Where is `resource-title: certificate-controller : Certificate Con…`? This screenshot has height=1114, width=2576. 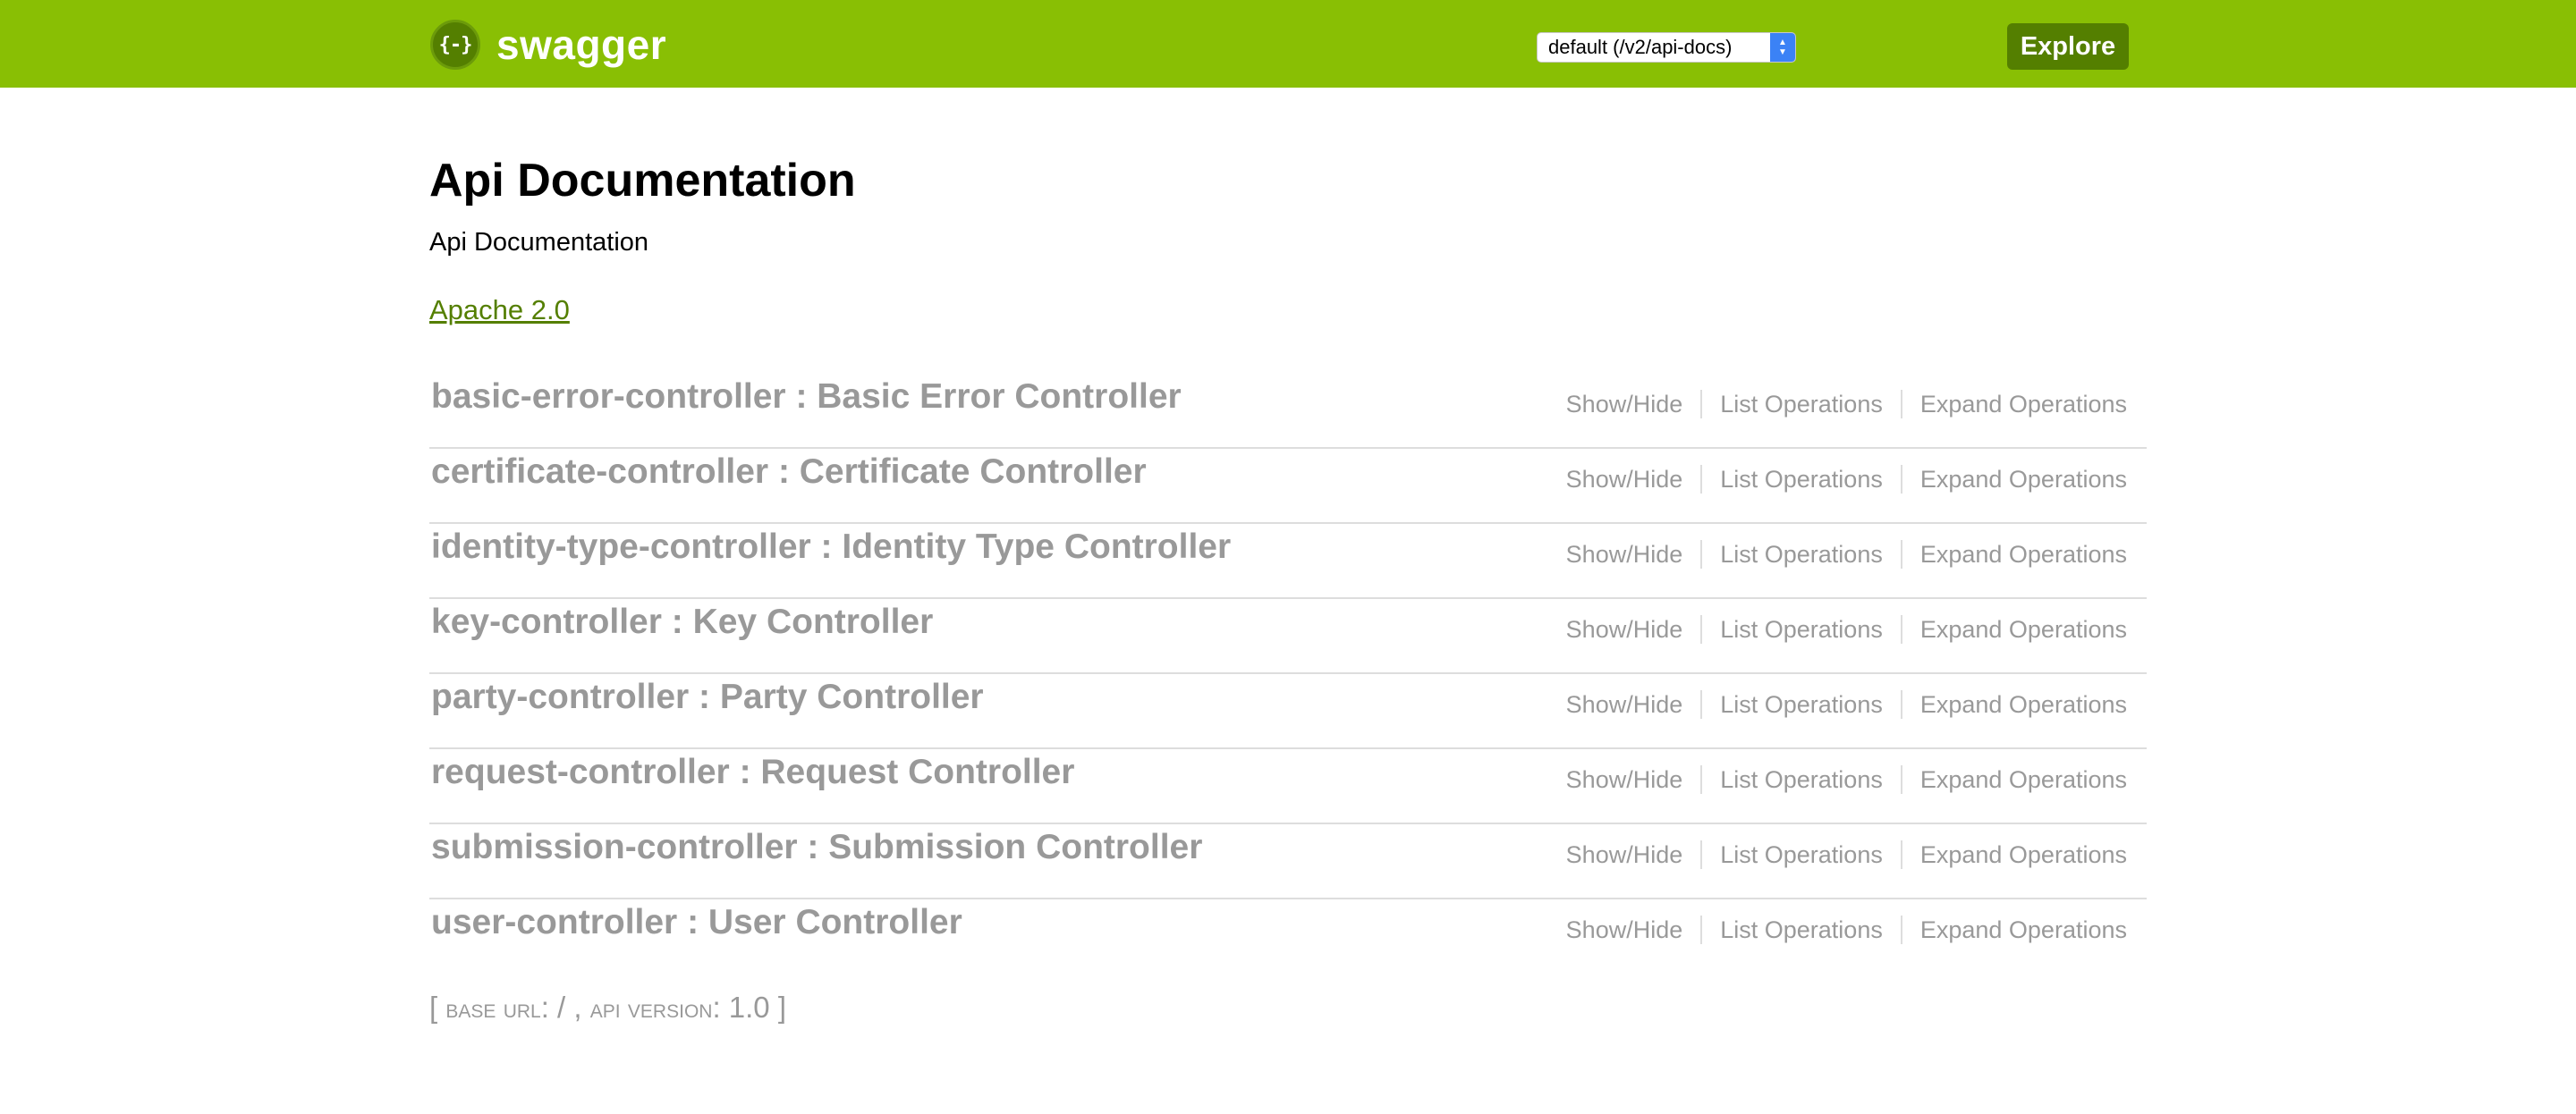
resource-title: certificate-controller : Certificate Con… is located at coordinates (789, 472).